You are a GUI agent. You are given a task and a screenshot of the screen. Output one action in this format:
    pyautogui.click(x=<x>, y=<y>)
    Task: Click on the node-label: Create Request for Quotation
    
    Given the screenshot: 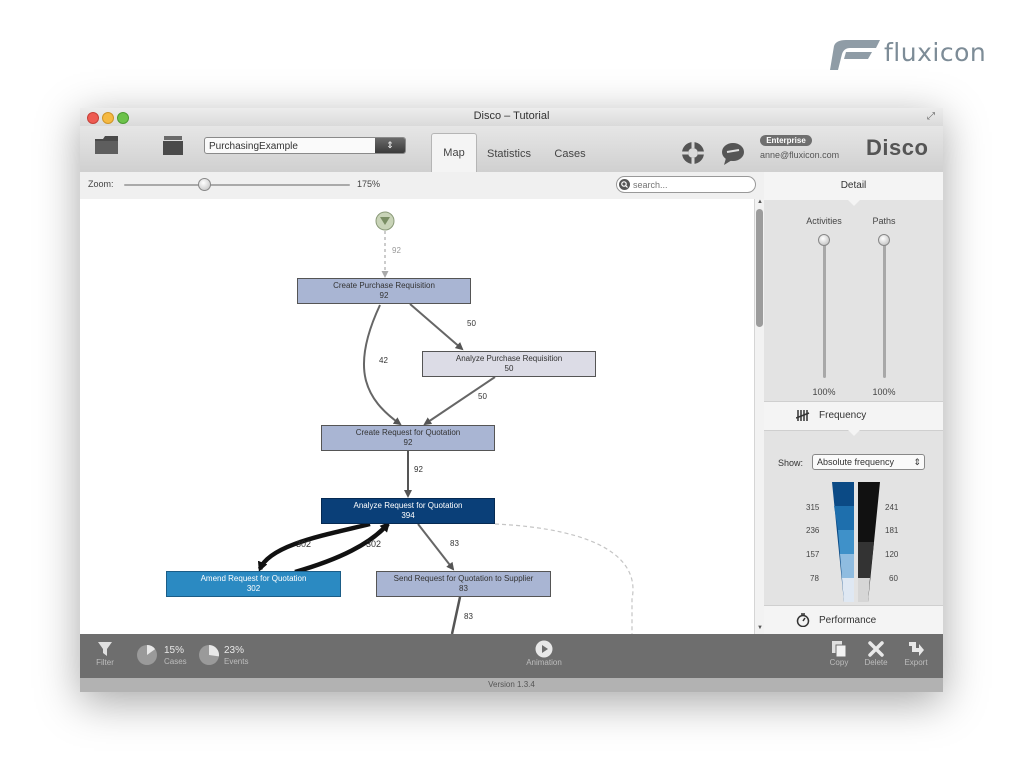 What is the action you would take?
    pyautogui.click(x=408, y=432)
    